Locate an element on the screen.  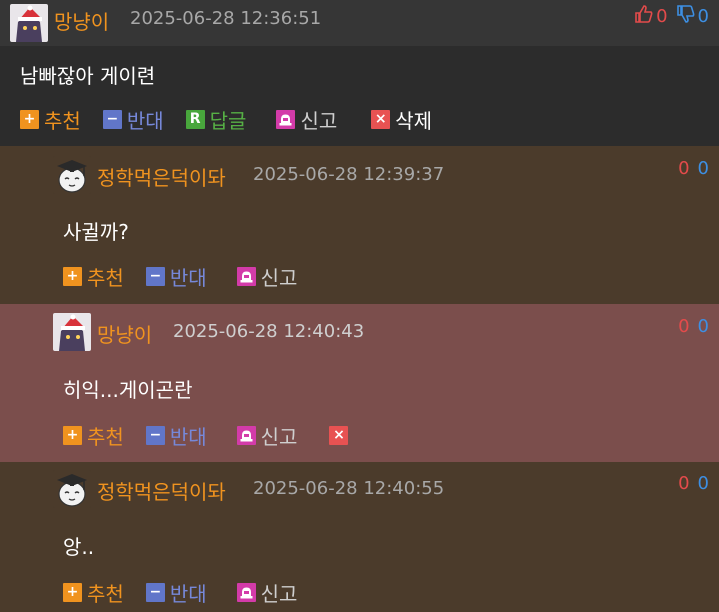
delete-button: × is located at coordinates (341, 435).